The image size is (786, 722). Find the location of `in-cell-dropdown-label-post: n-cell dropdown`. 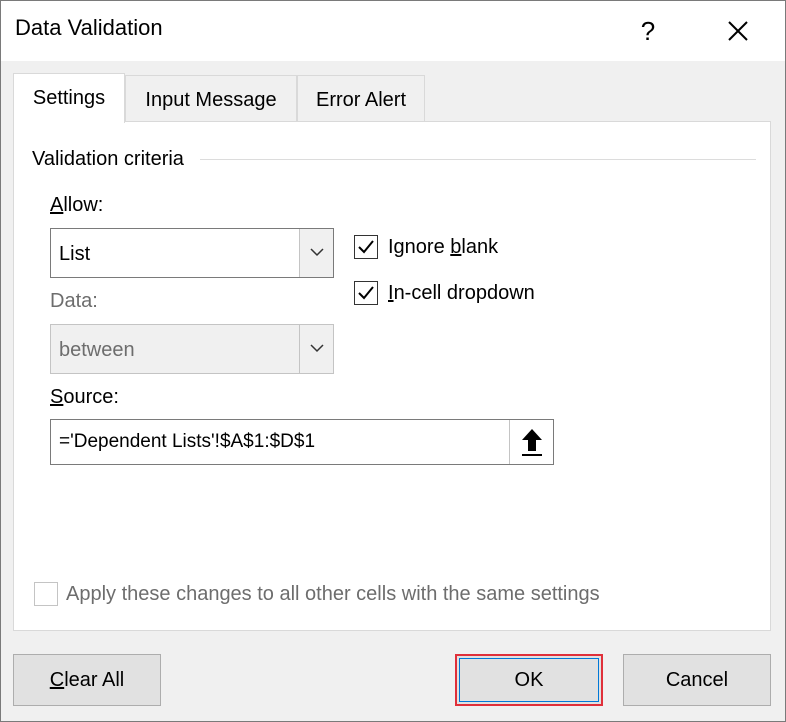

in-cell-dropdown-label-post: n-cell dropdown is located at coordinates (464, 293).